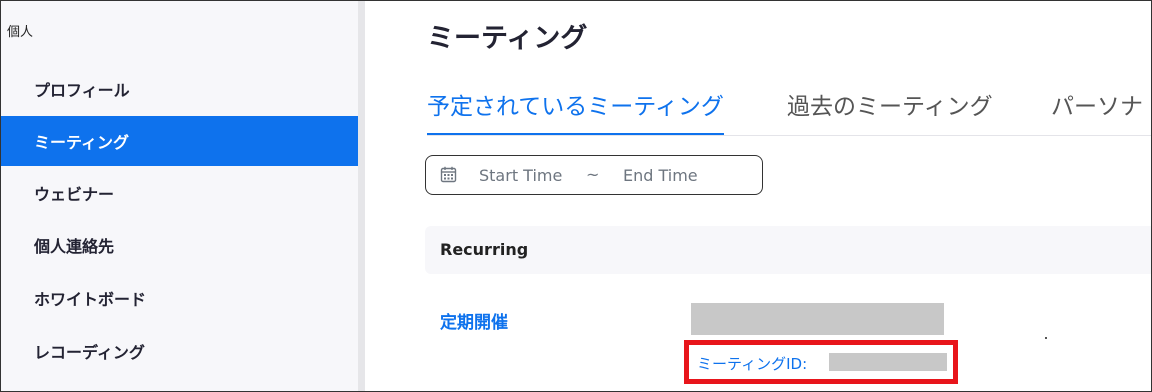 Image resolution: width=1152 pixels, height=392 pixels. I want to click on sidebar-section-label: 個人, so click(20, 32).